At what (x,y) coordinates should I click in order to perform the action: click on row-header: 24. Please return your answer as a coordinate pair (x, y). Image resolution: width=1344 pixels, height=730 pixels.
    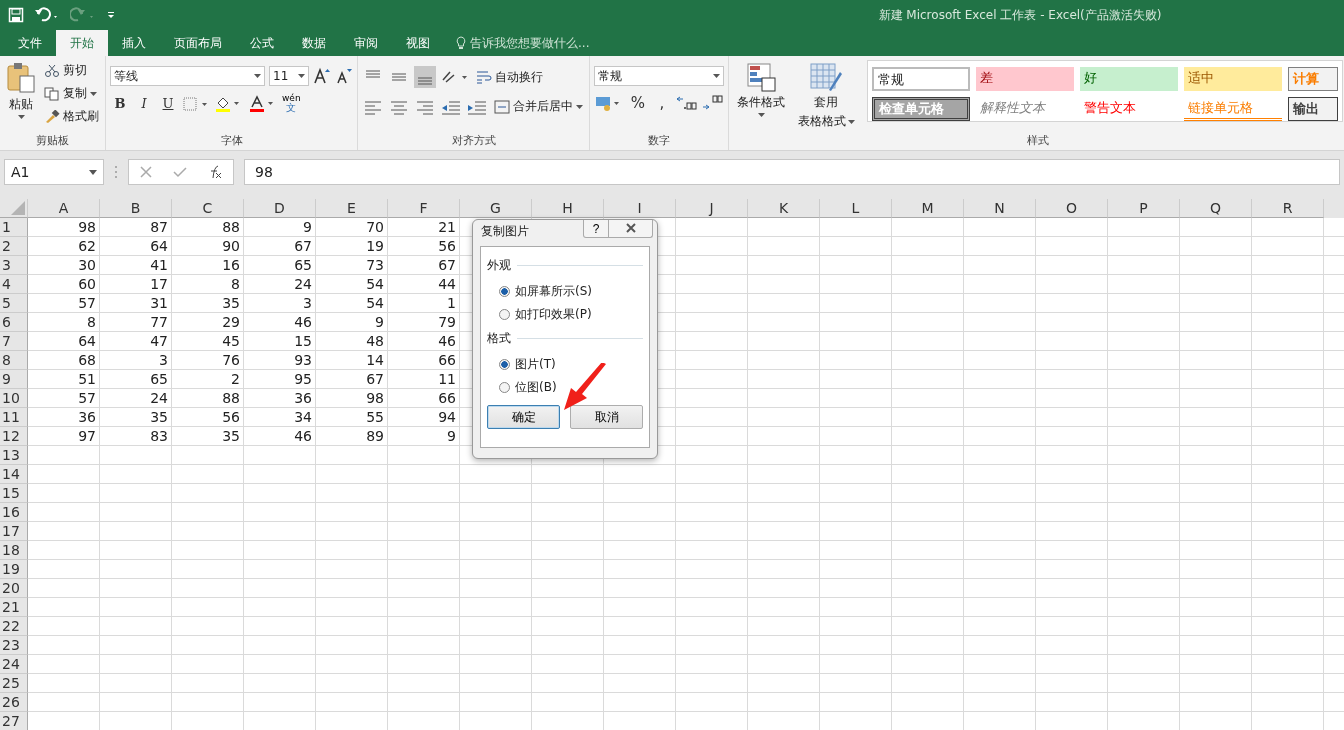
    Looking at the image, I should click on (14, 664).